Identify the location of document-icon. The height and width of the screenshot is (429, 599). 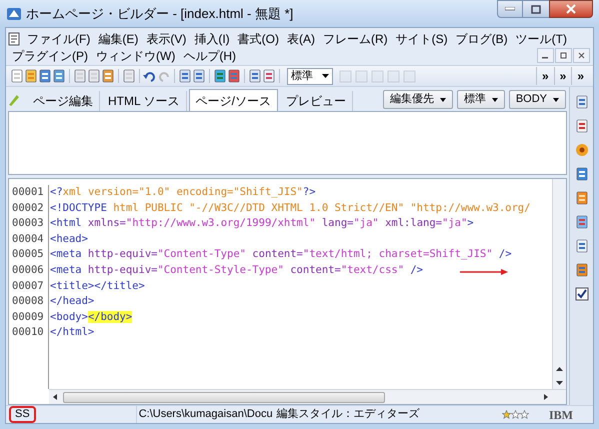
(14, 39).